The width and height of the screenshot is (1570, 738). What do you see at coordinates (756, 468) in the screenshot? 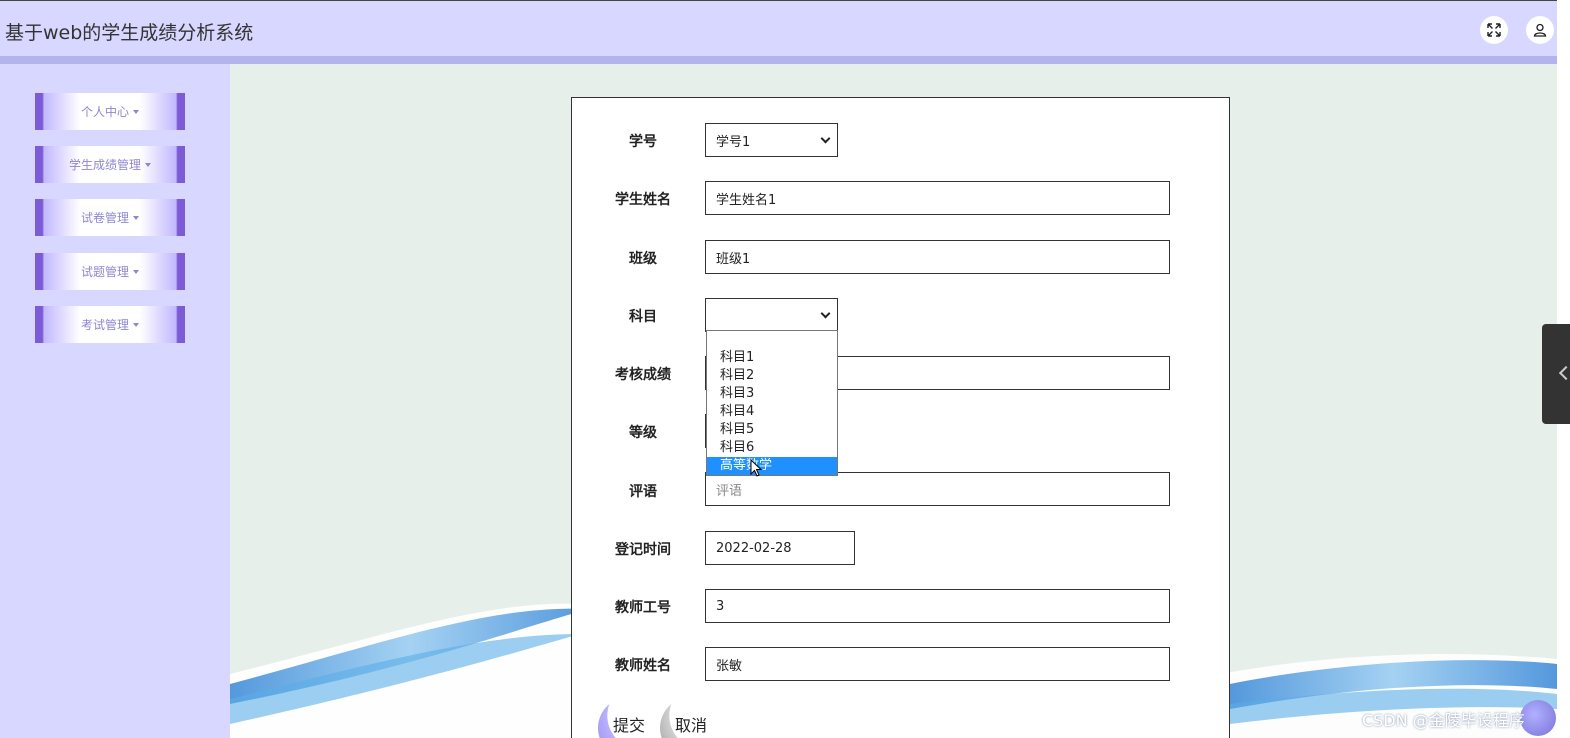
I see `mouse-cursor-icon` at bounding box center [756, 468].